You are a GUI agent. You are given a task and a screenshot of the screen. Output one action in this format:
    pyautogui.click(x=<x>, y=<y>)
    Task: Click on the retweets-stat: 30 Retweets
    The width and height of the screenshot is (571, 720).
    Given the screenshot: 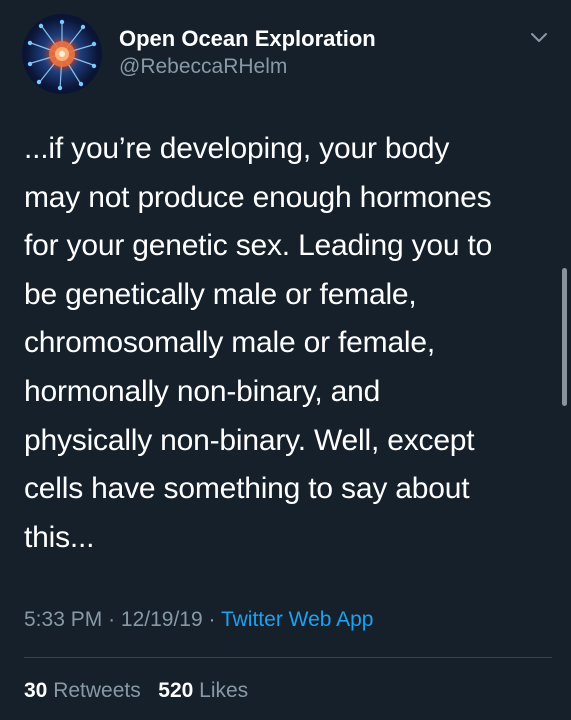 What is the action you would take?
    pyautogui.click(x=82, y=690)
    